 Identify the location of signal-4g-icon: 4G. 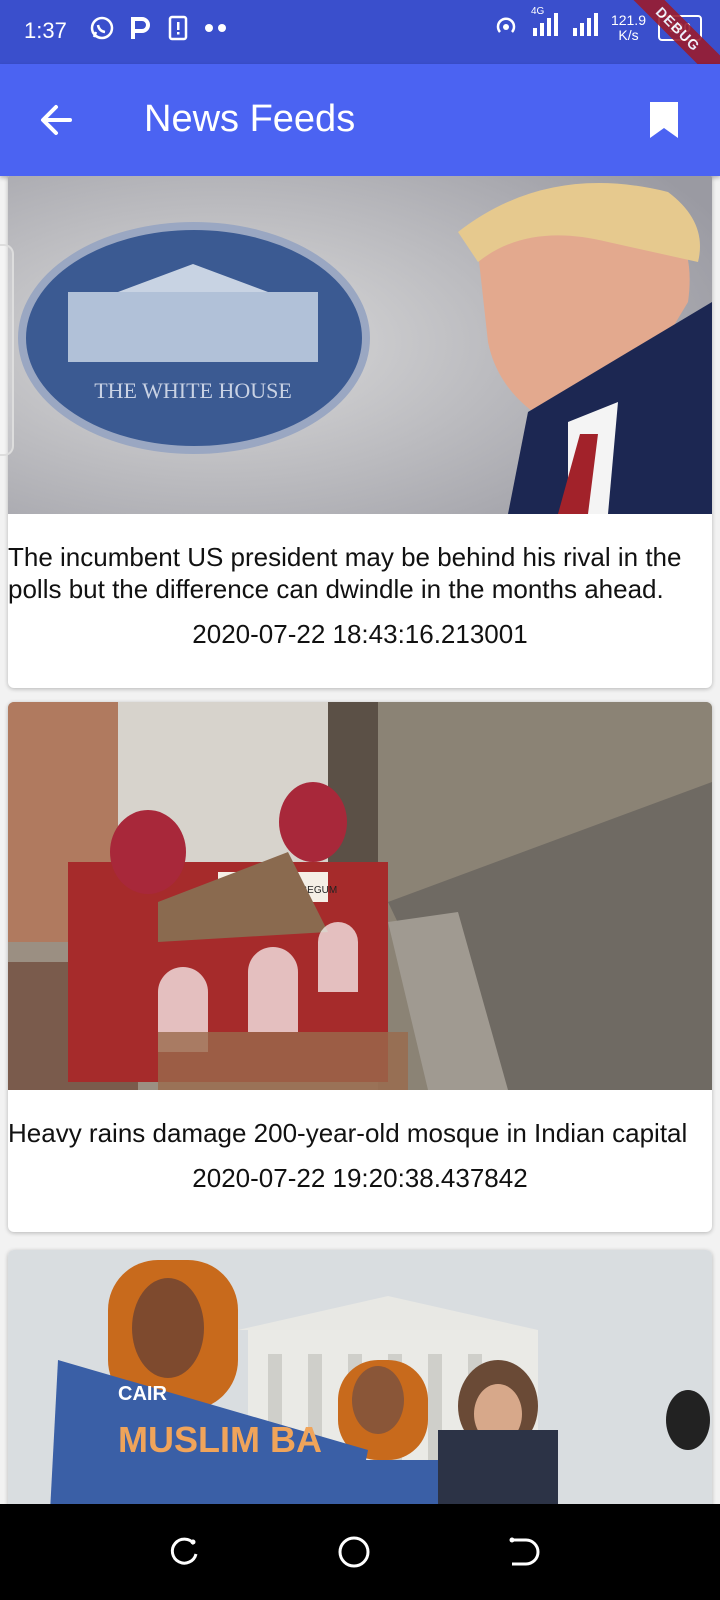
(545, 24).